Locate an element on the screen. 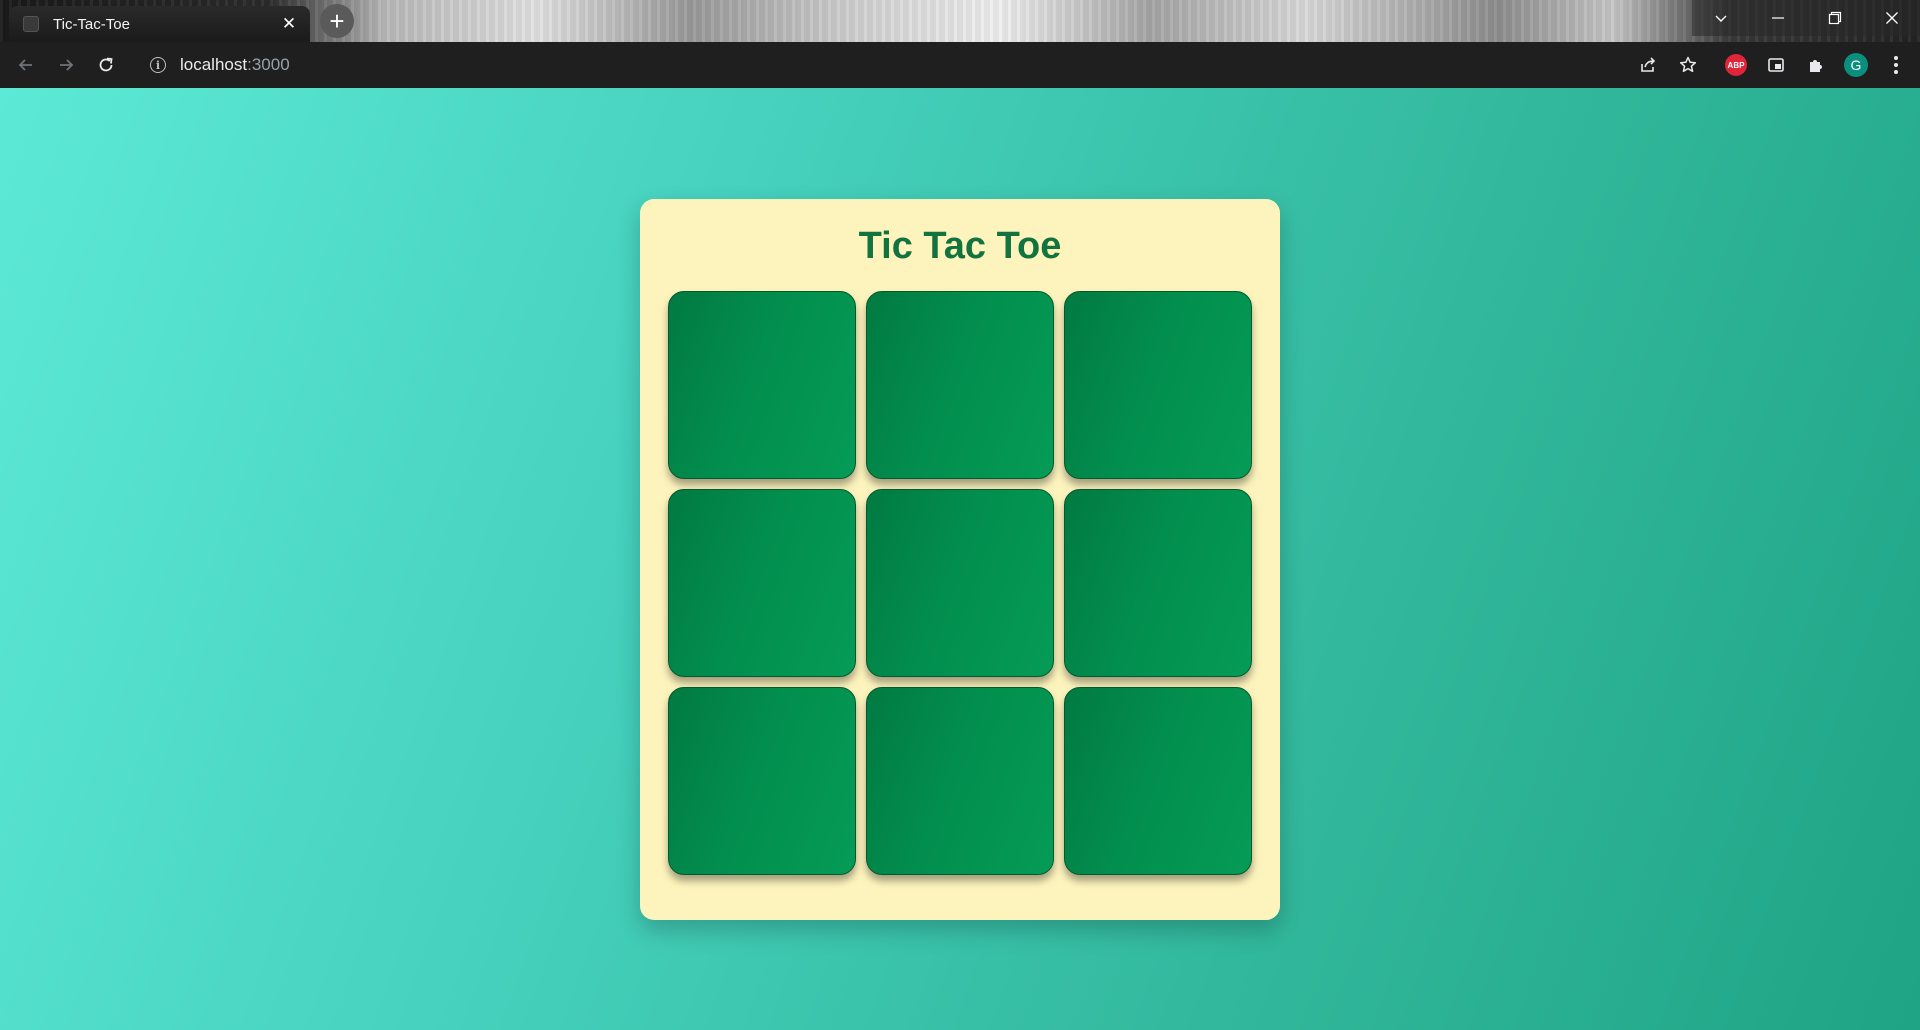 This screenshot has height=1030, width=1920. adblock-icon: ABP is located at coordinates (1736, 65).